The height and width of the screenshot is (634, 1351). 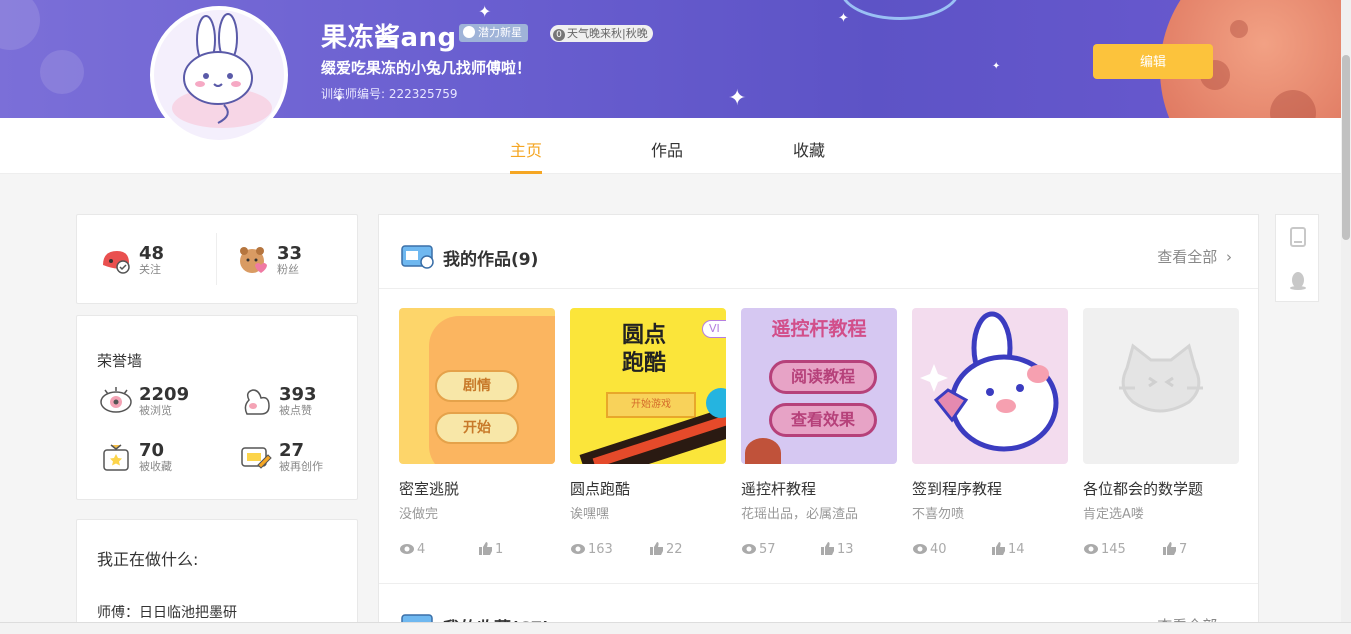 I want to click on work-card: 签到程序教程 不喜勿喷 40 14, so click(x=990, y=432).